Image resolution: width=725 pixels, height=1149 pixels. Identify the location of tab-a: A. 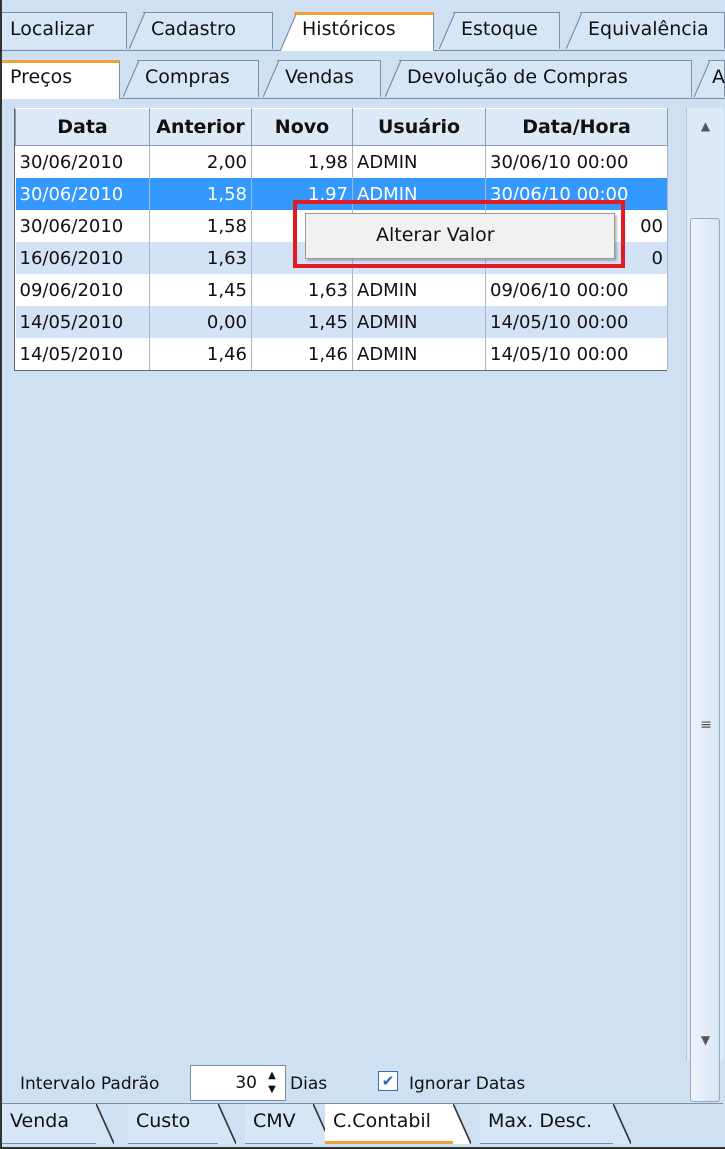
(709, 78).